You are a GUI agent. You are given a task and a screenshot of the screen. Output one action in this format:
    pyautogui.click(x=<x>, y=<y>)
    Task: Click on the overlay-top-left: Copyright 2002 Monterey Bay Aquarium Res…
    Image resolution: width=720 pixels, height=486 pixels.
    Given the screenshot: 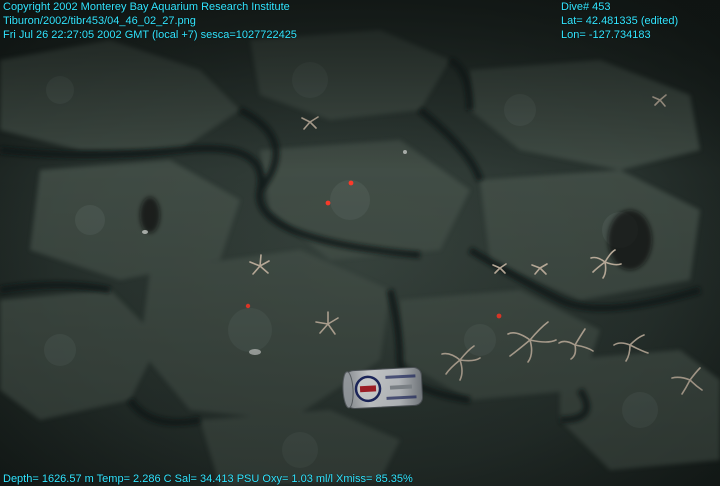 What is the action you would take?
    pyautogui.click(x=150, y=21)
    